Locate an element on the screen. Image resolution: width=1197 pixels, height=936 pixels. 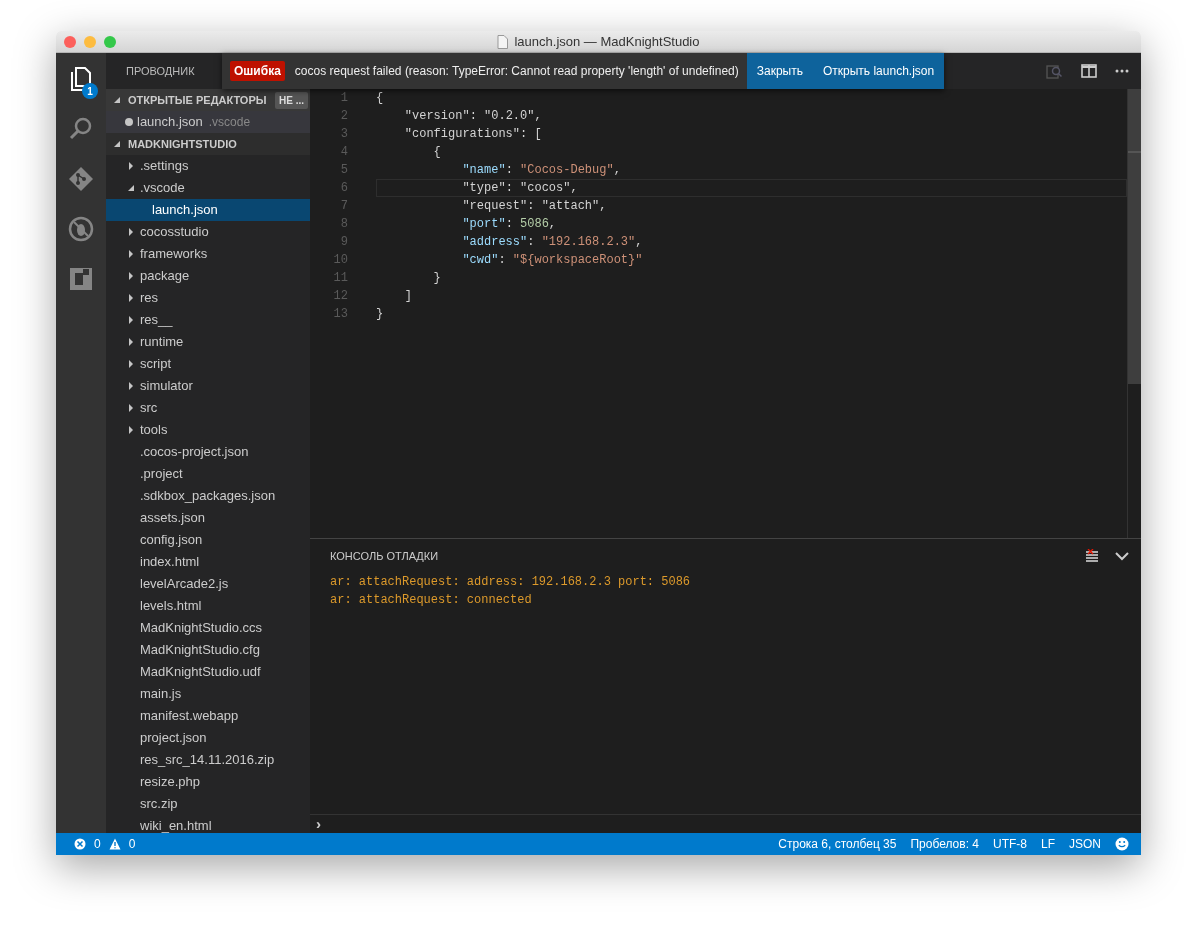
file-item: config.json is located at coordinates (171, 540).